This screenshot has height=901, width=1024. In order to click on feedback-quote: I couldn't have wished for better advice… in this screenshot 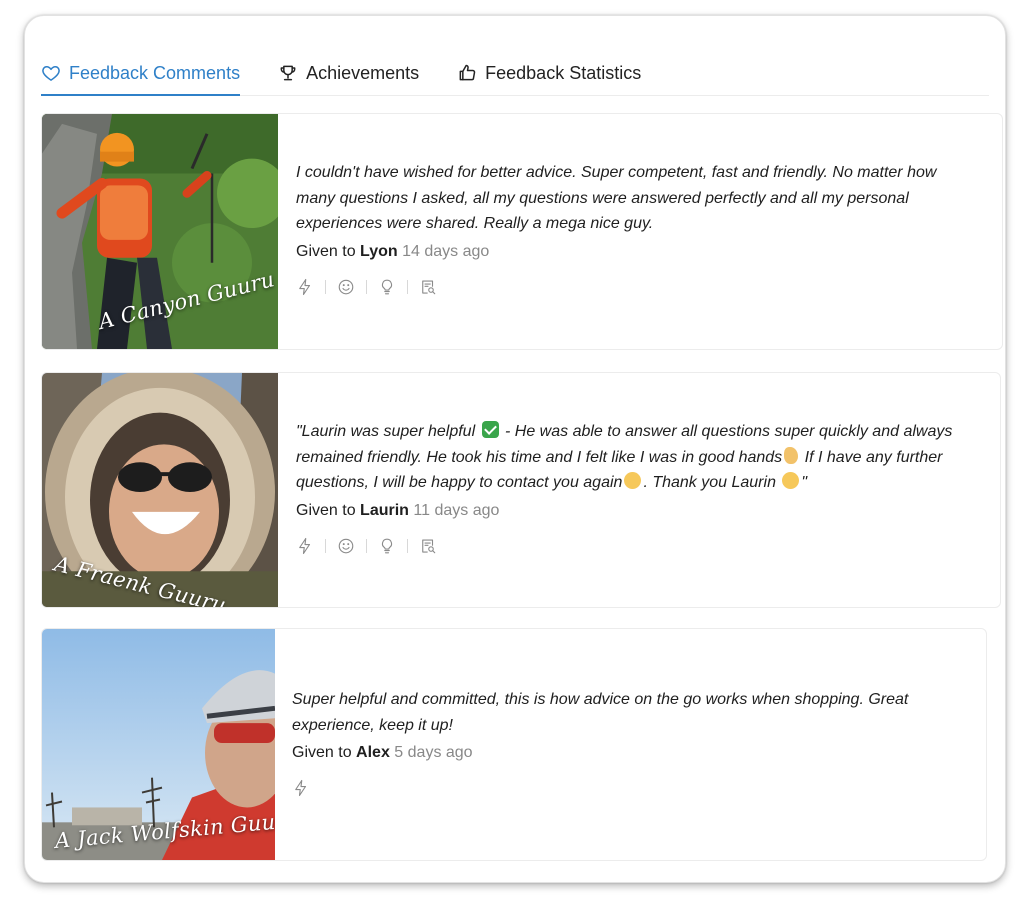, I will do `click(616, 198)`.